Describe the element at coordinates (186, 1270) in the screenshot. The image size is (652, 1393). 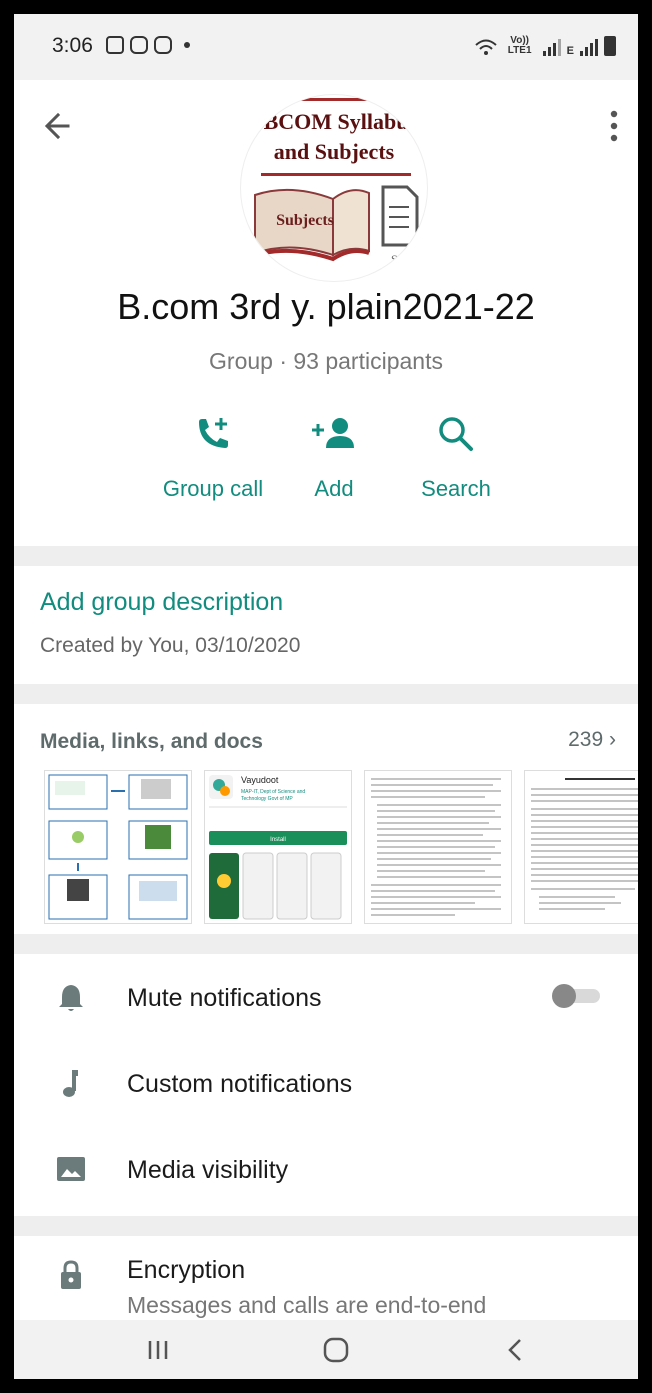
I see `encryption-title: Encryption` at that location.